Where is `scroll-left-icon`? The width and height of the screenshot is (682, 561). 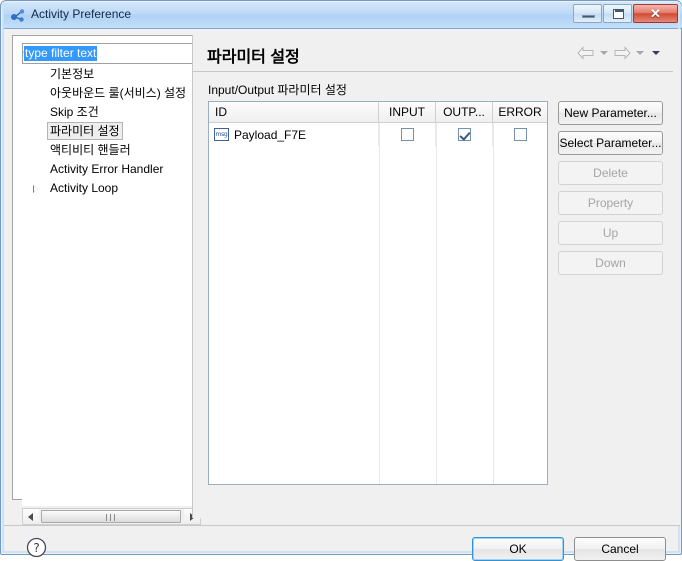 scroll-left-icon is located at coordinates (31, 516).